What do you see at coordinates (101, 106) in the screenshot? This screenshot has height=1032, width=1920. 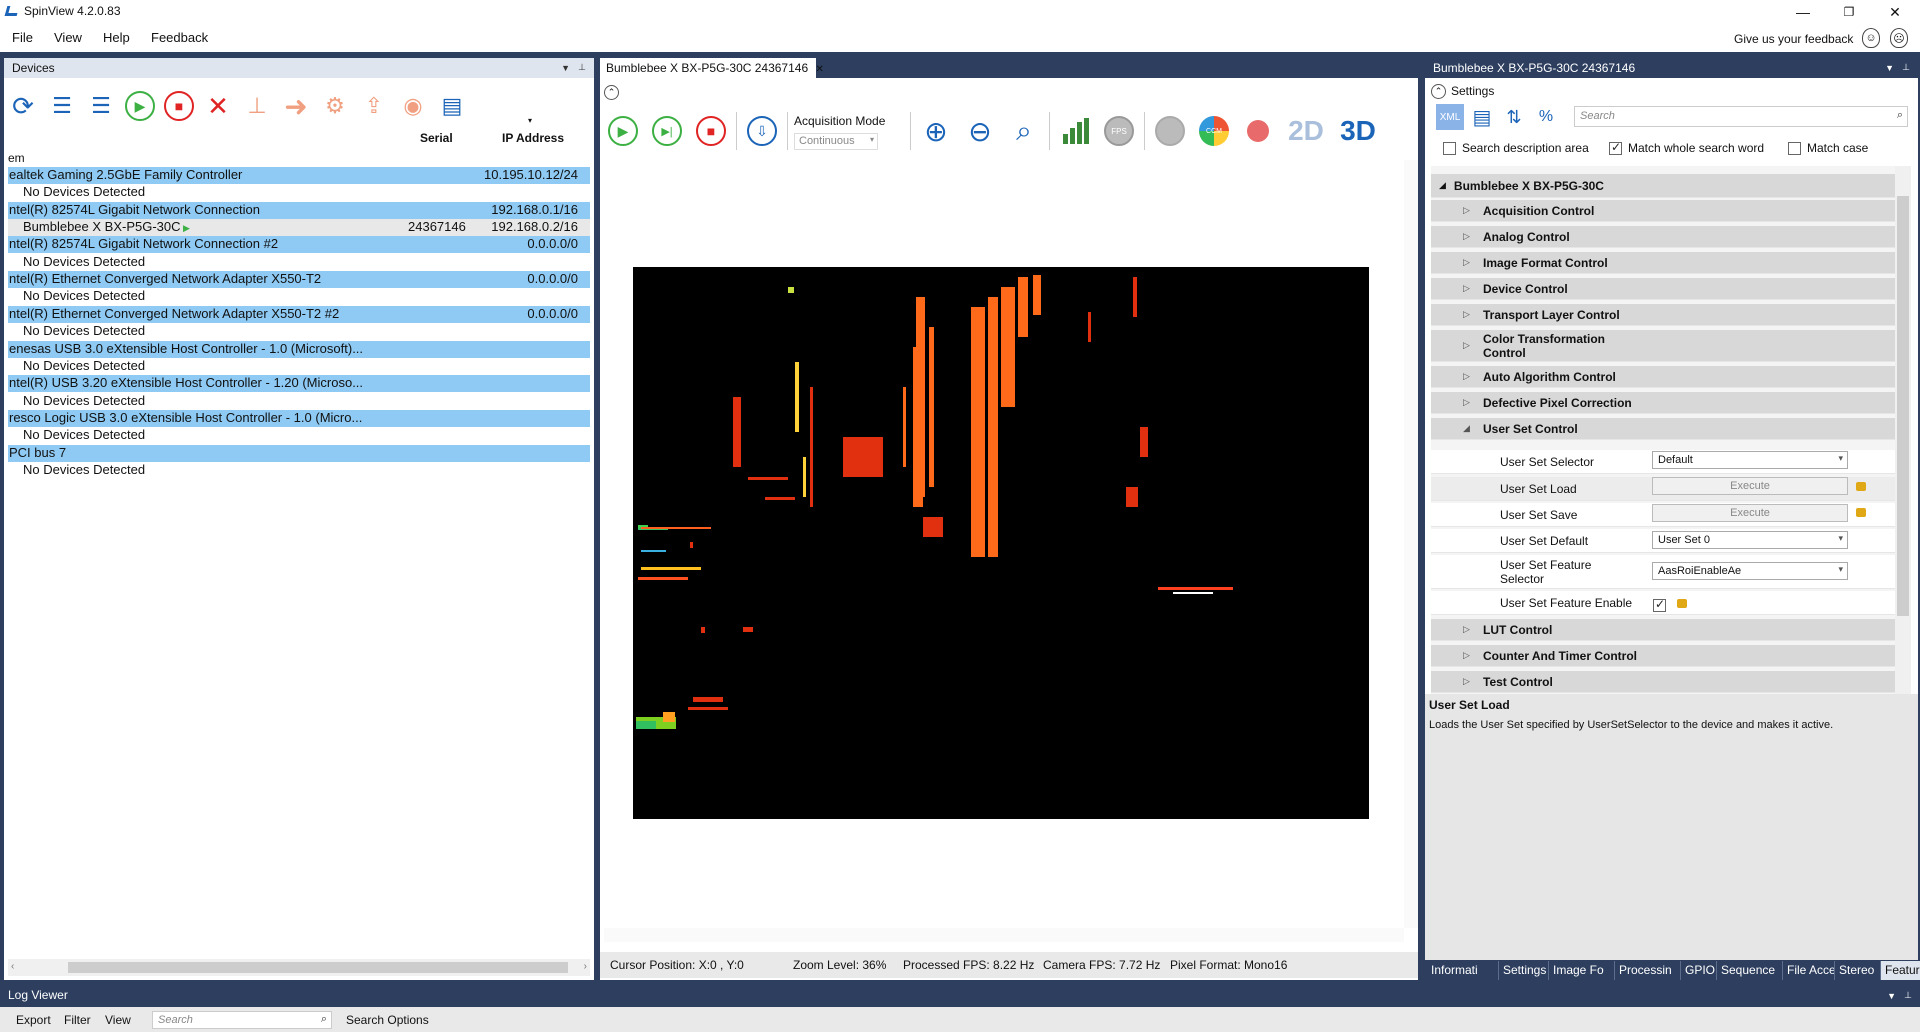 I see `detail-list-icon: ☰` at bounding box center [101, 106].